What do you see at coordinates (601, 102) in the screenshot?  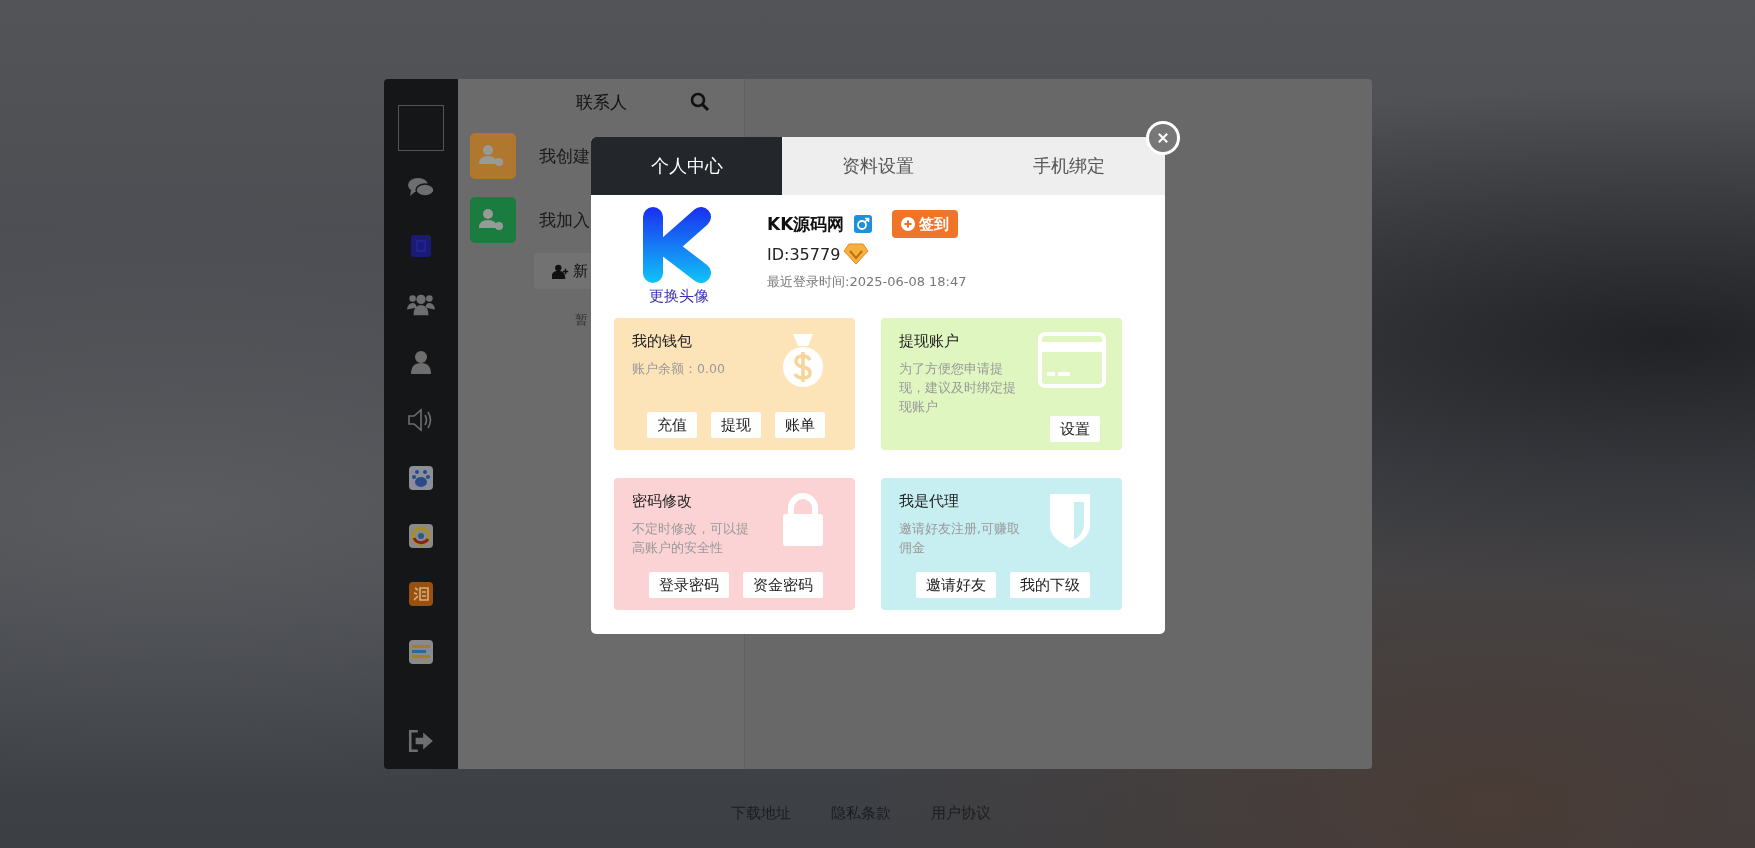 I see `panel-title: 联系人` at bounding box center [601, 102].